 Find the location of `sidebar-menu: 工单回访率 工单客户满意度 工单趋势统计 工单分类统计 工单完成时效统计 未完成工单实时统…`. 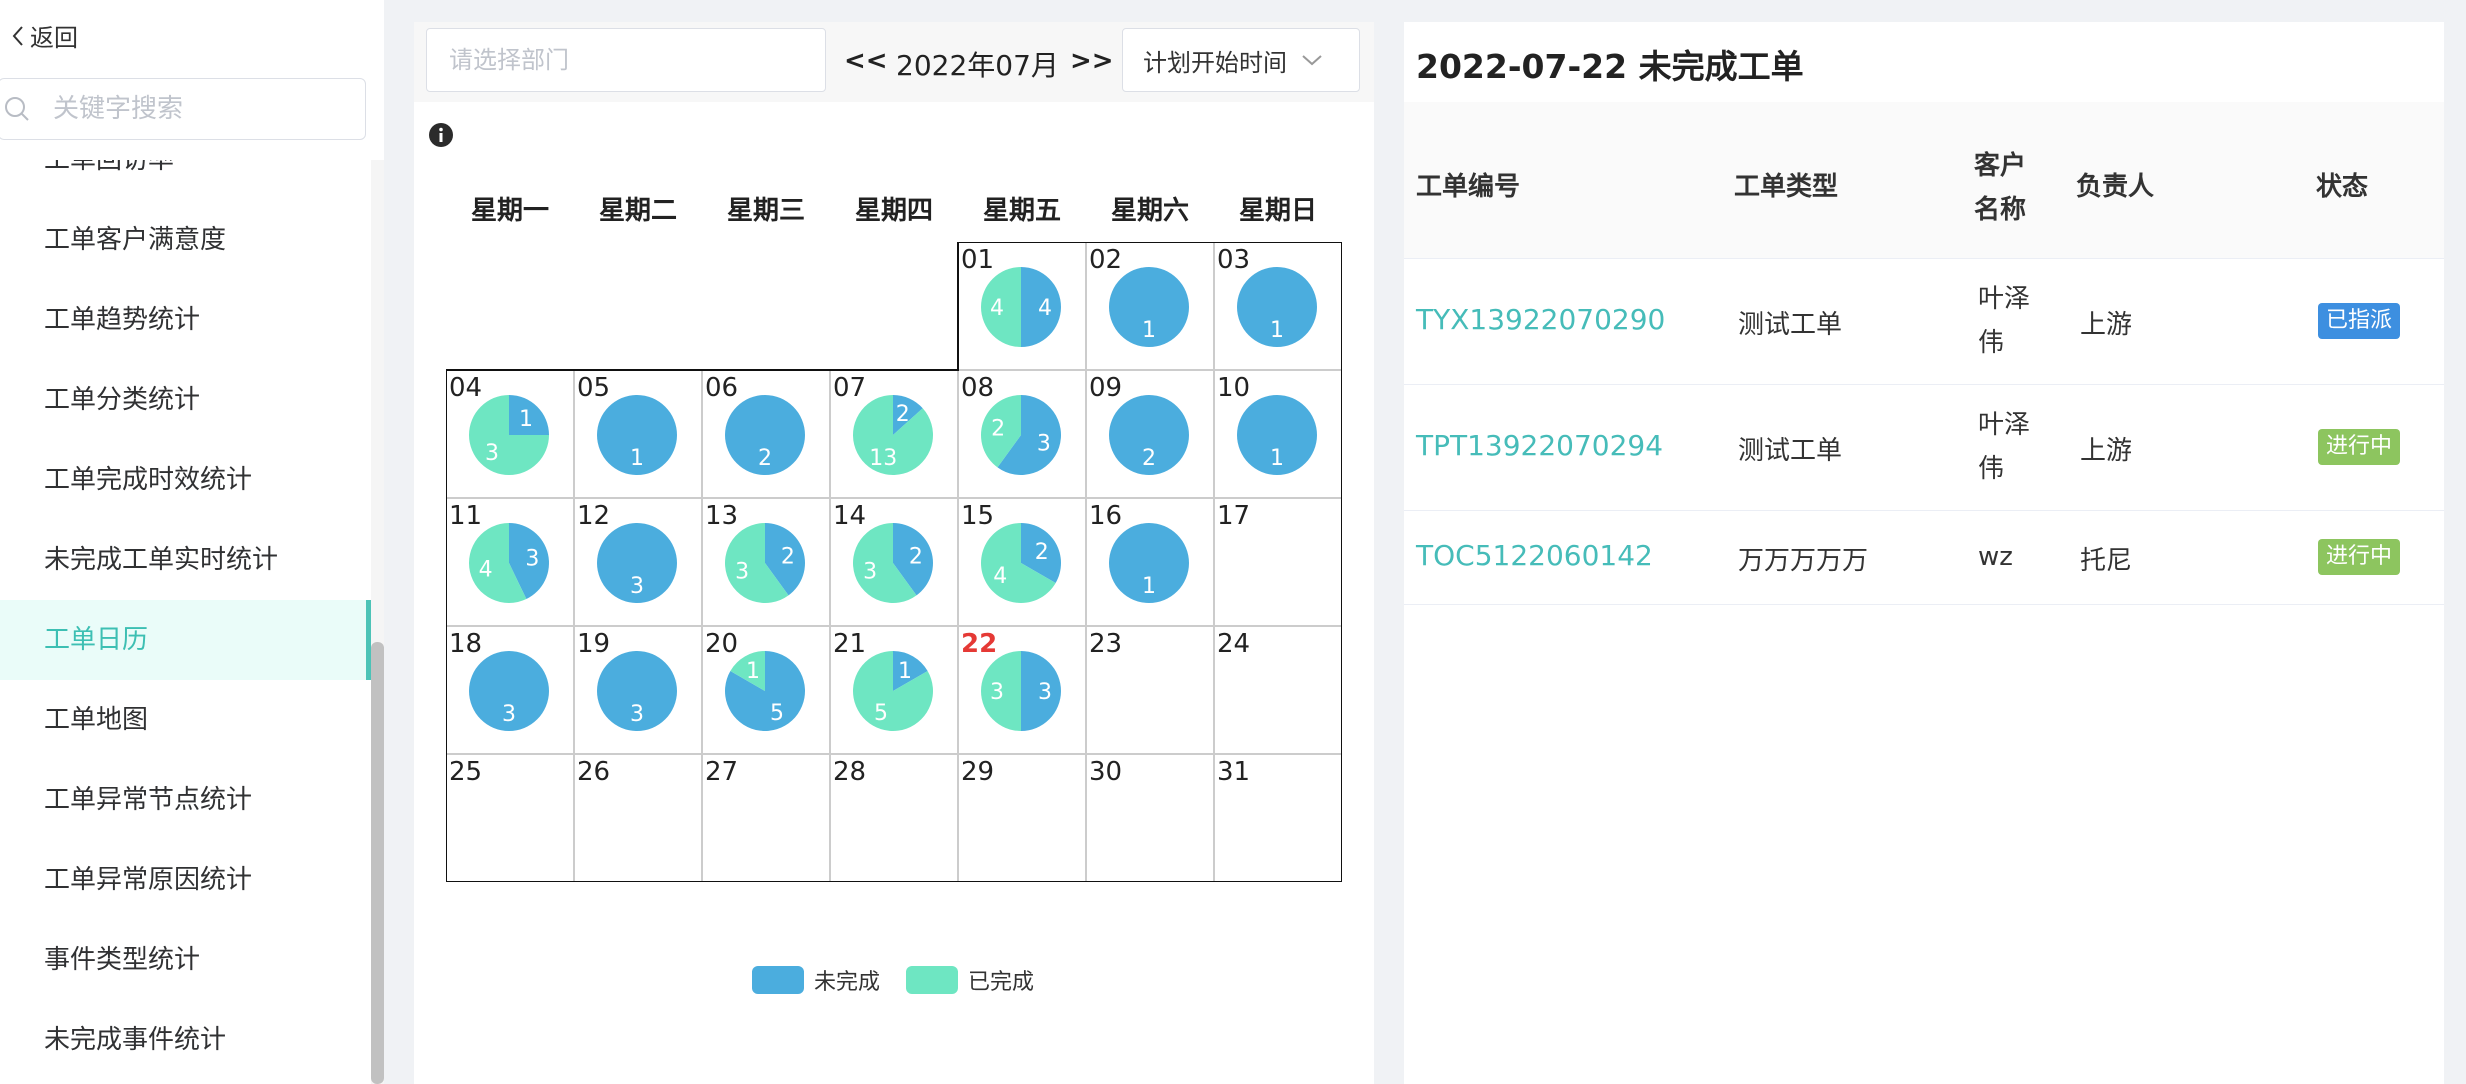

sidebar-menu: 工单回访率 工单客户满意度 工单趋势统计 工单分类统计 工单完成时效统计 未完成工单实时统… is located at coordinates (186, 622).